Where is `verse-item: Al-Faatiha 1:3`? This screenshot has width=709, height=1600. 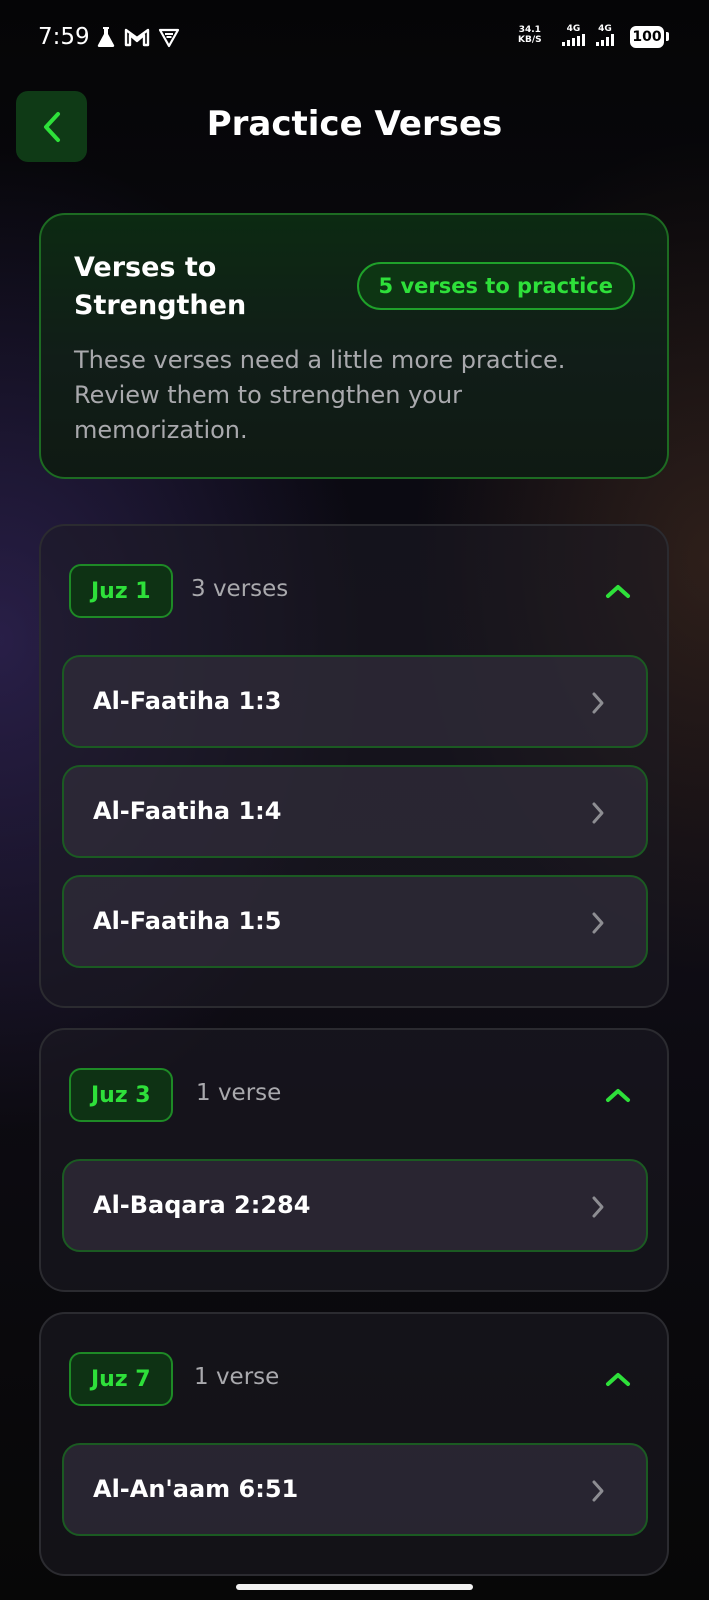
verse-item: Al-Faatiha 1:3 is located at coordinates (355, 701).